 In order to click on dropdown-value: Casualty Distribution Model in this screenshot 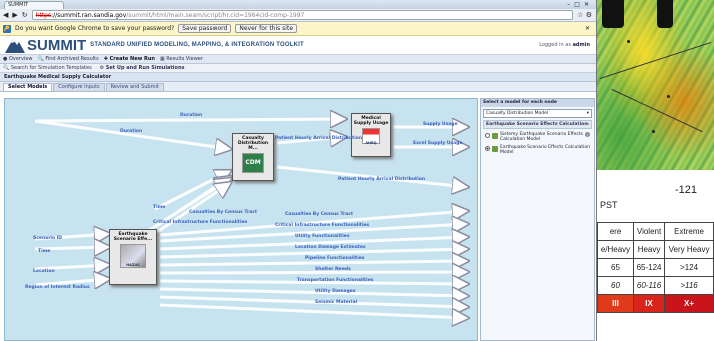, I will do `click(517, 113)`.